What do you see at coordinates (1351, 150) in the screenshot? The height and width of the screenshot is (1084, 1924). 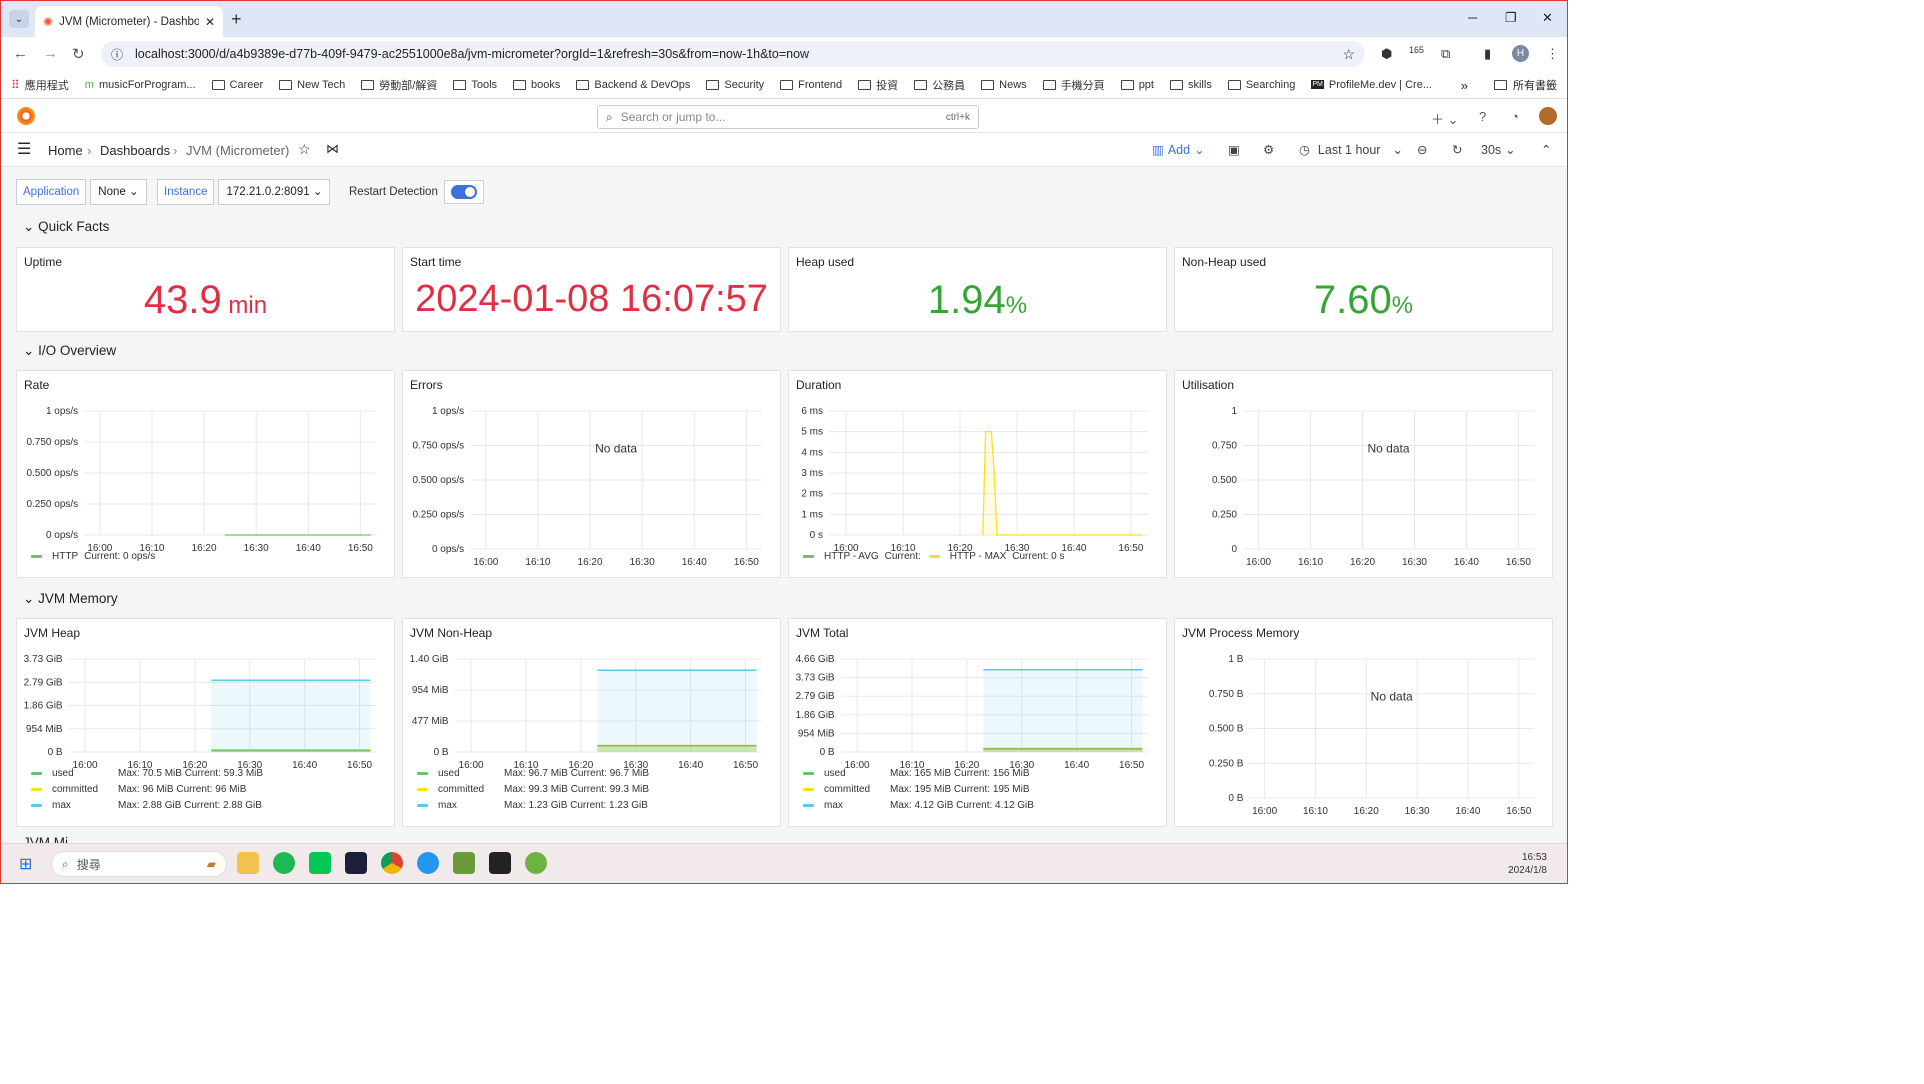 I see `time-range-picker: ◷ Last 1 hour ⌄` at bounding box center [1351, 150].